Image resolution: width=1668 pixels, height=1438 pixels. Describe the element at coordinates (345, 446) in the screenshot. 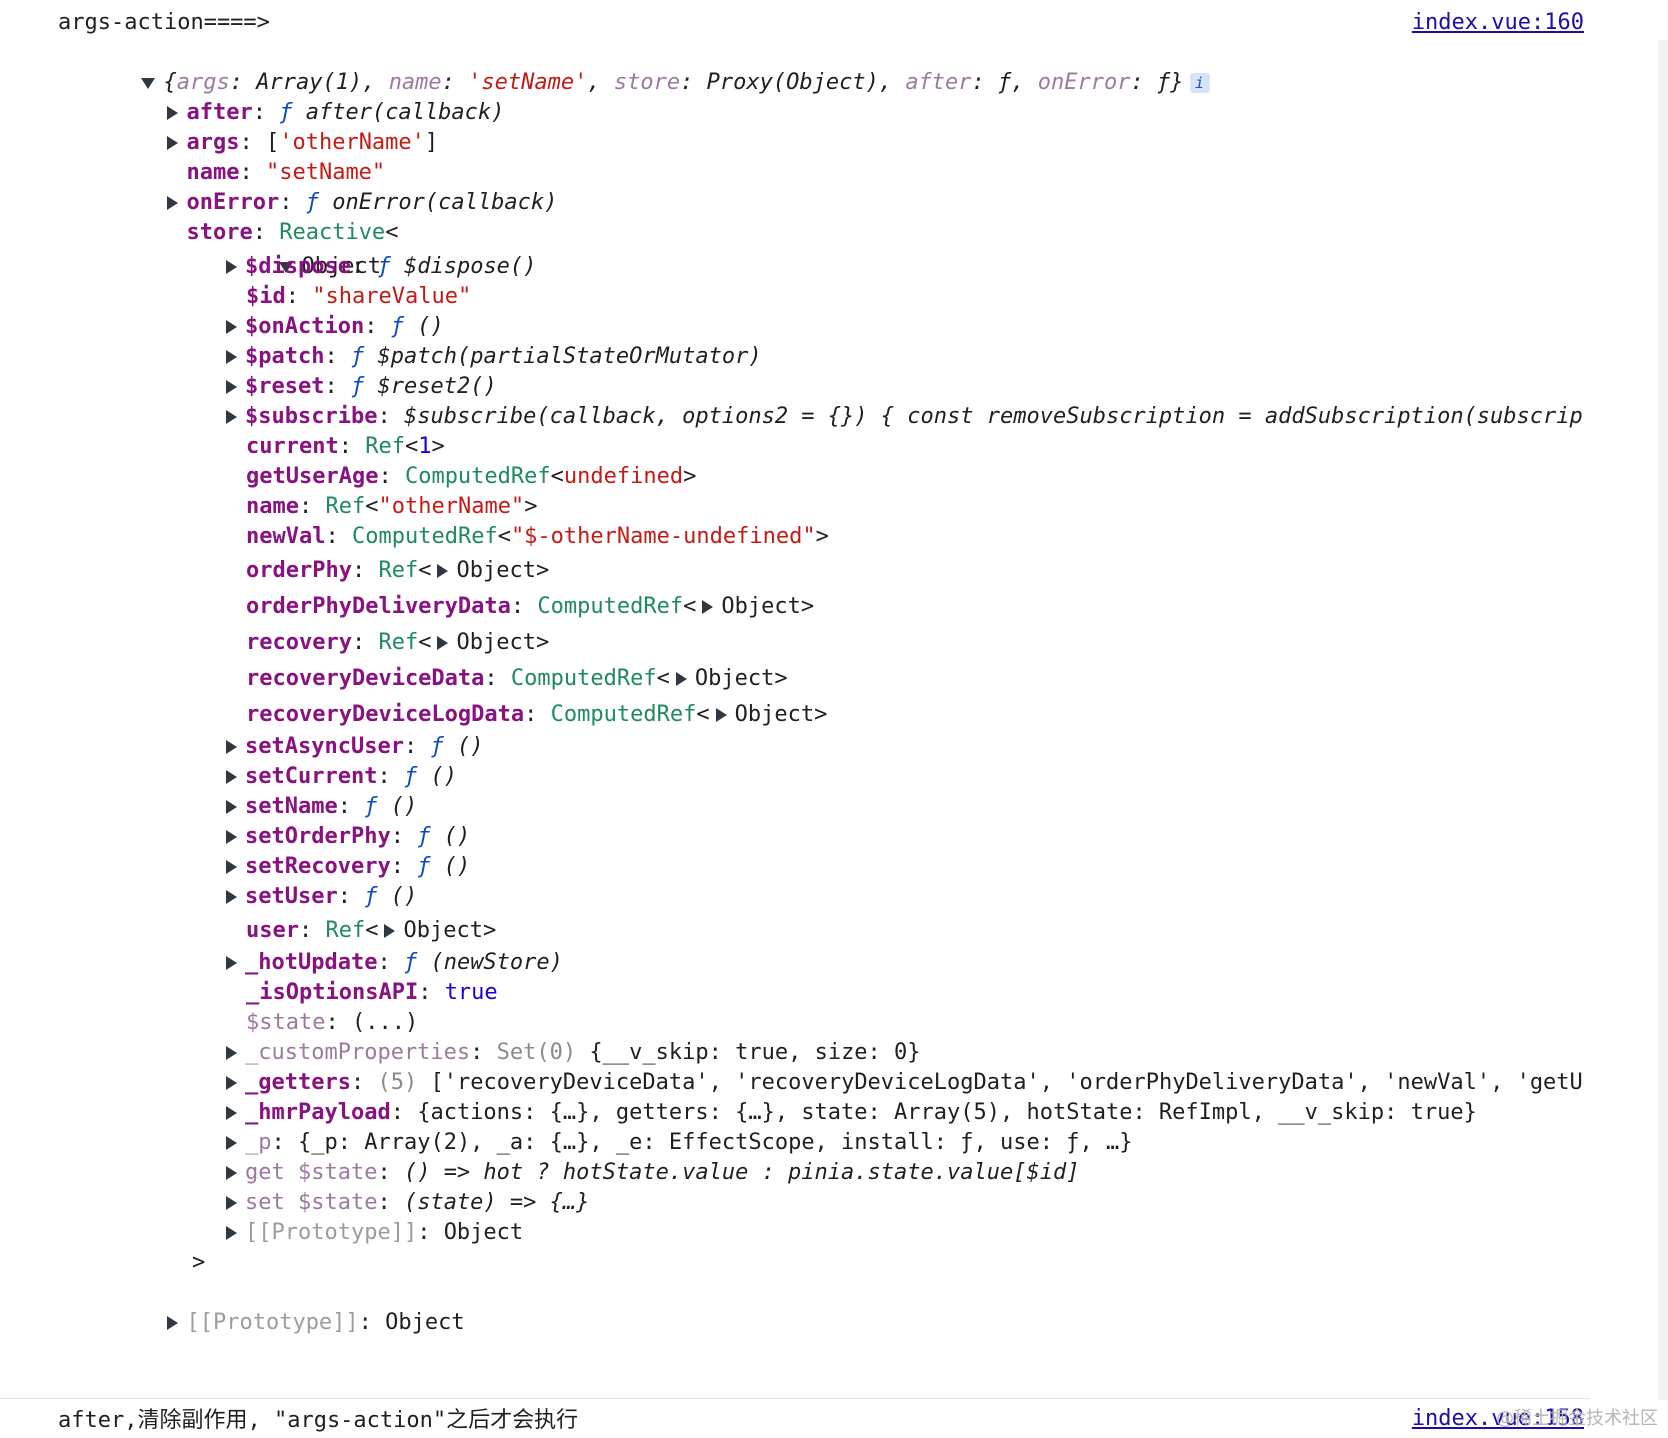

I see `store-prop-row: current: Ref<1>` at that location.